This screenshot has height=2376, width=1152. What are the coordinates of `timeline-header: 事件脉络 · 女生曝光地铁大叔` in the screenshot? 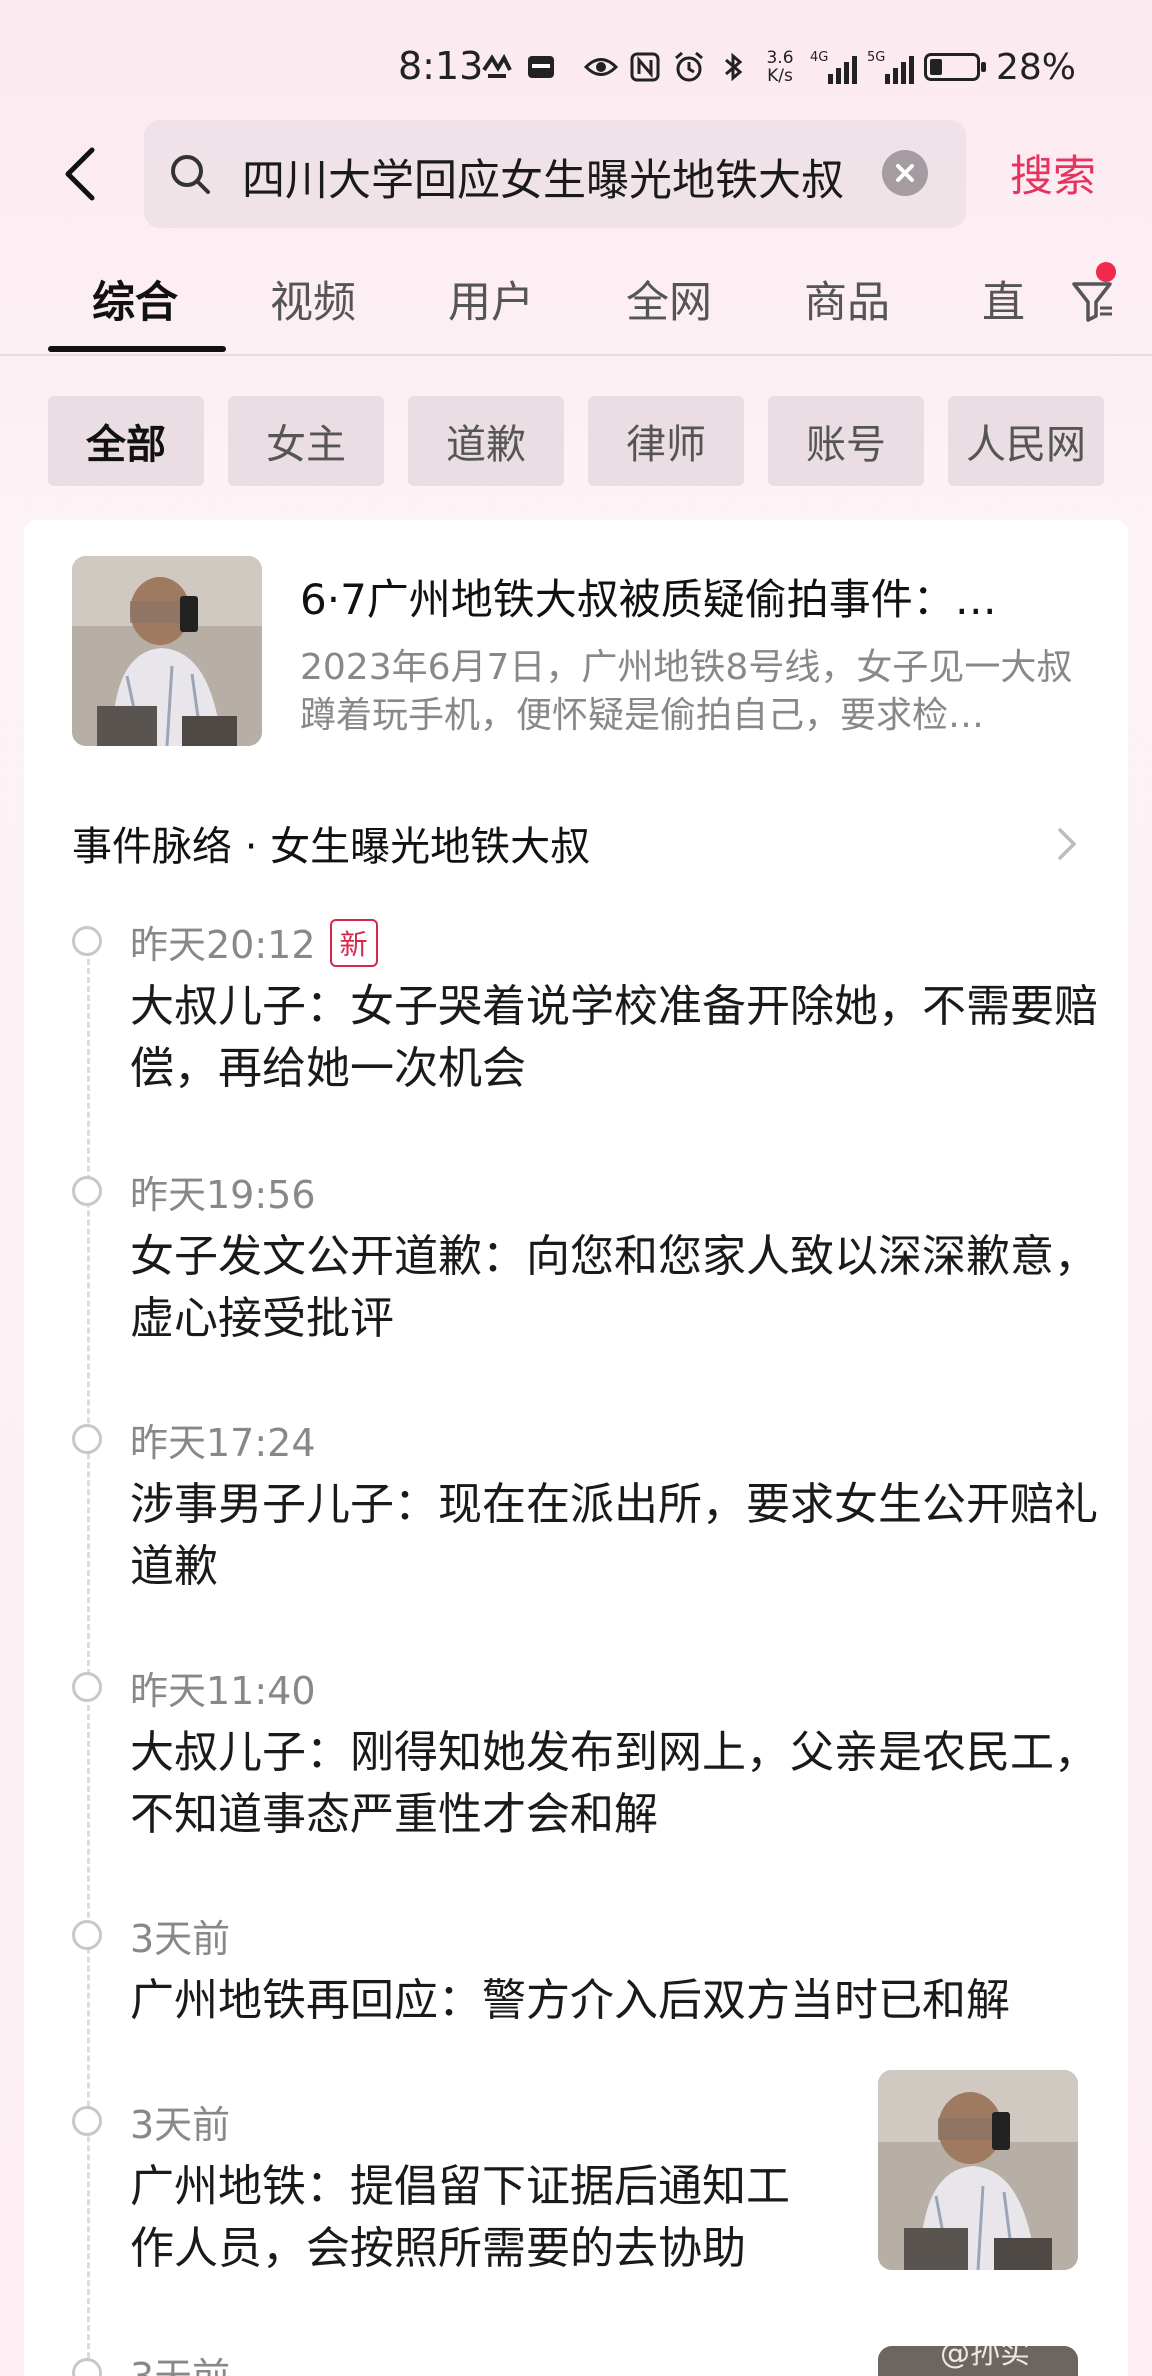 It's located at (331, 843).